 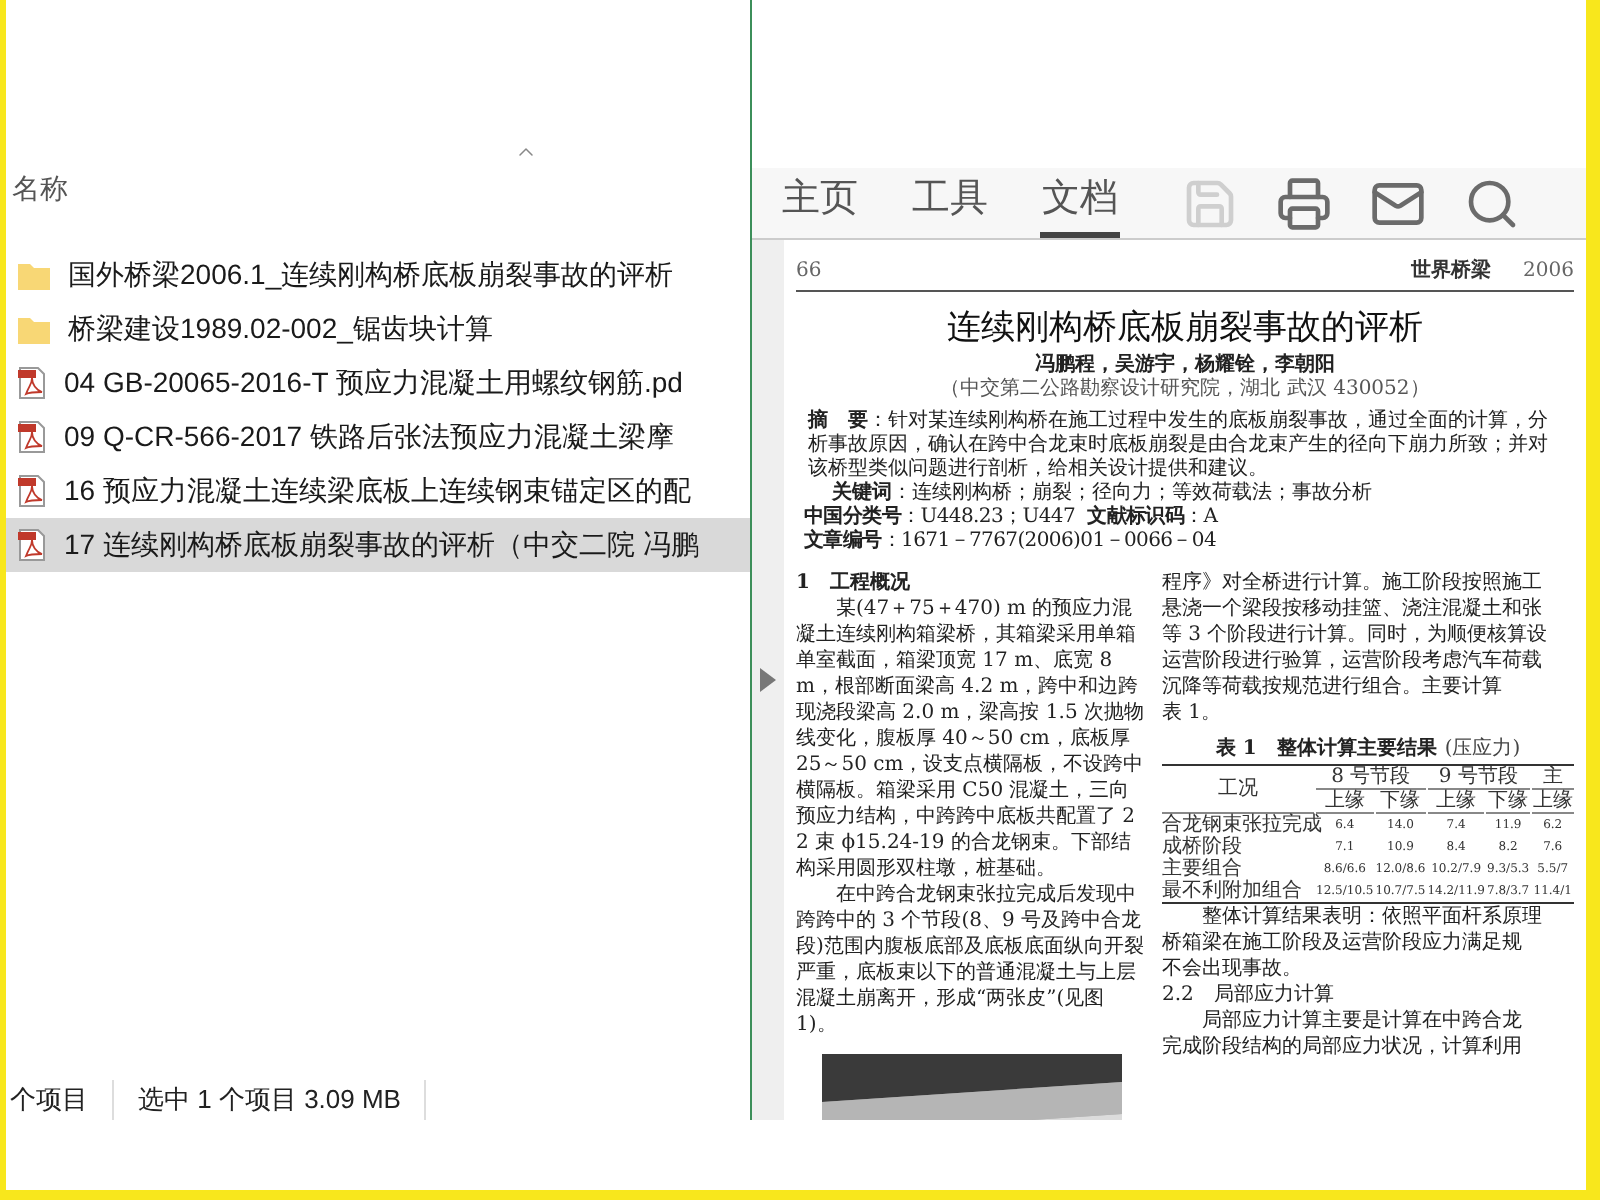 What do you see at coordinates (809, 272) in the screenshot?
I see `page-number: 66` at bounding box center [809, 272].